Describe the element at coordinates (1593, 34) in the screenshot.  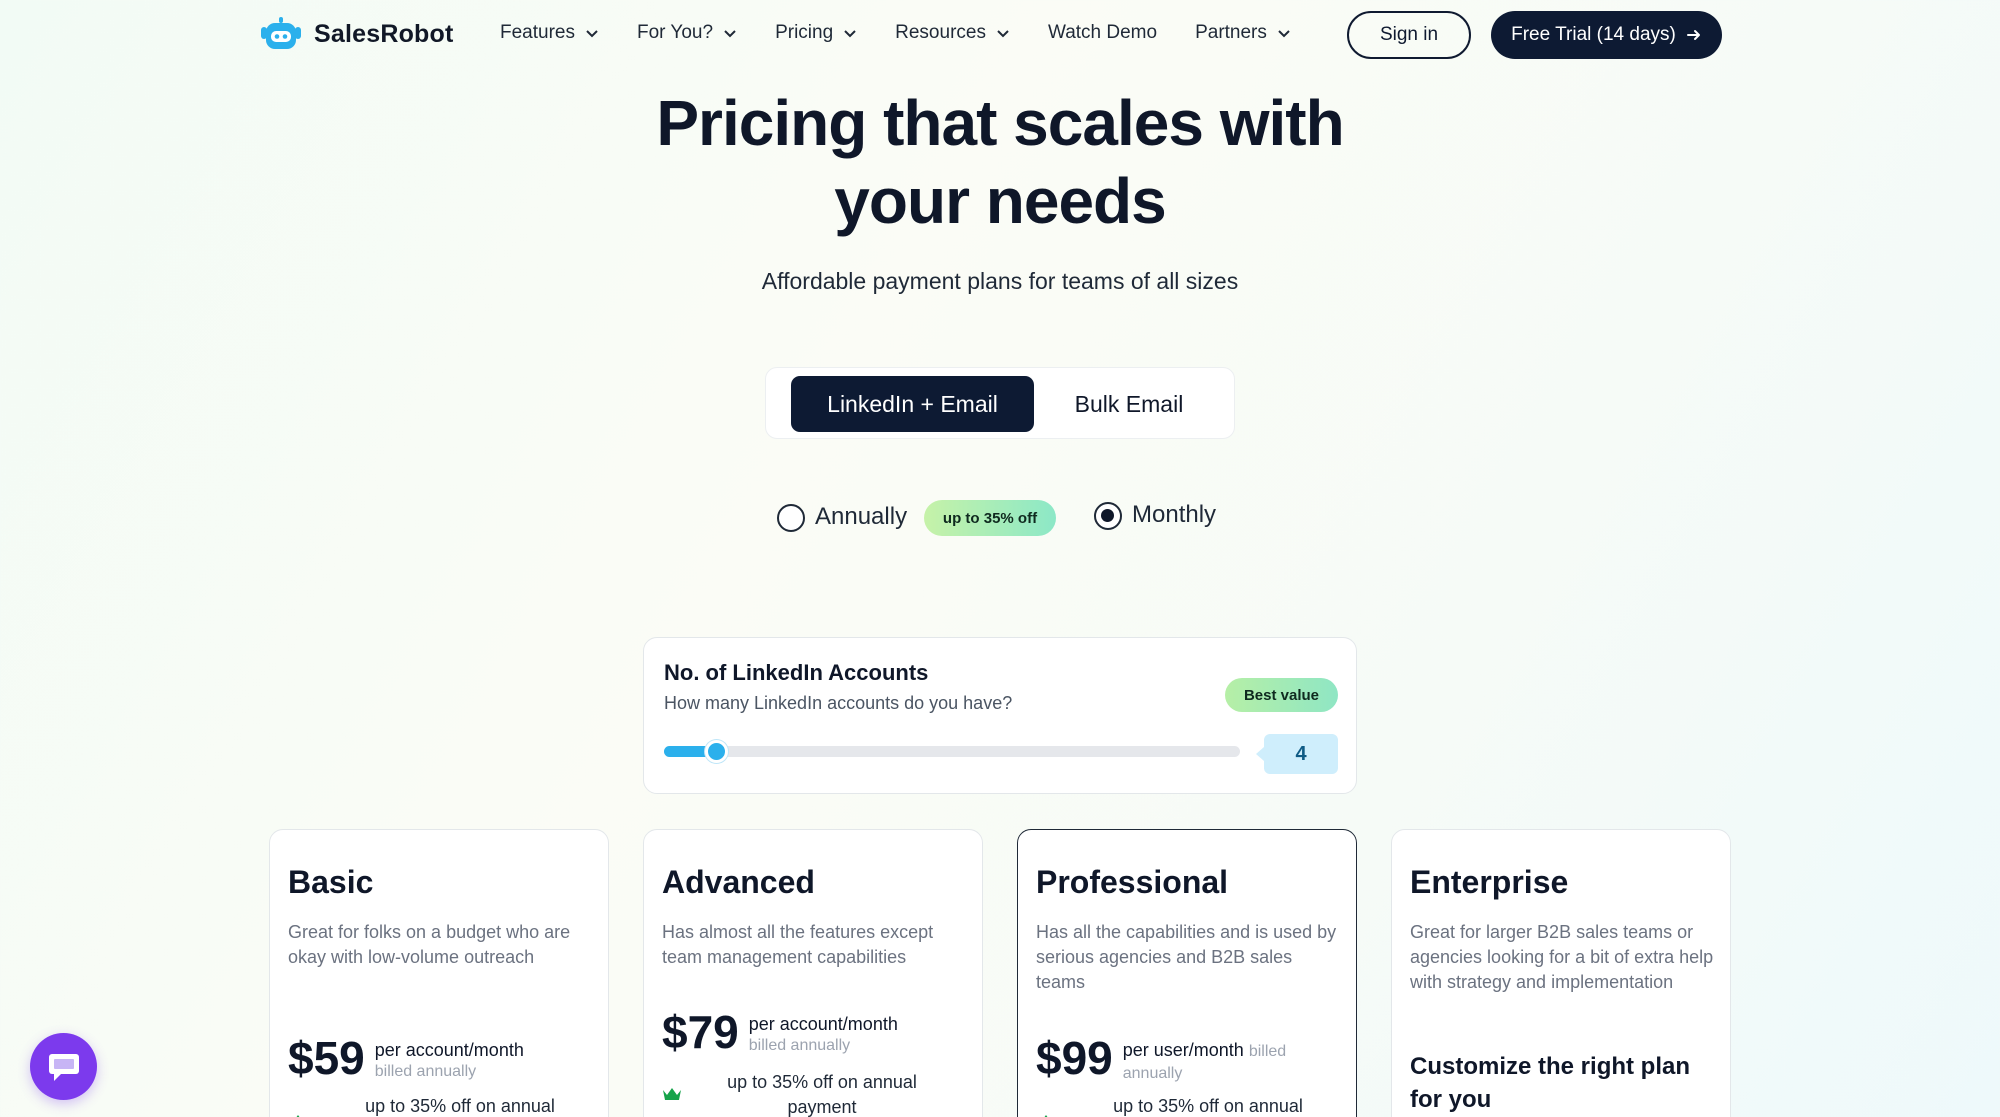
I see `free-trial-label: Free Trial (14 days)` at that location.